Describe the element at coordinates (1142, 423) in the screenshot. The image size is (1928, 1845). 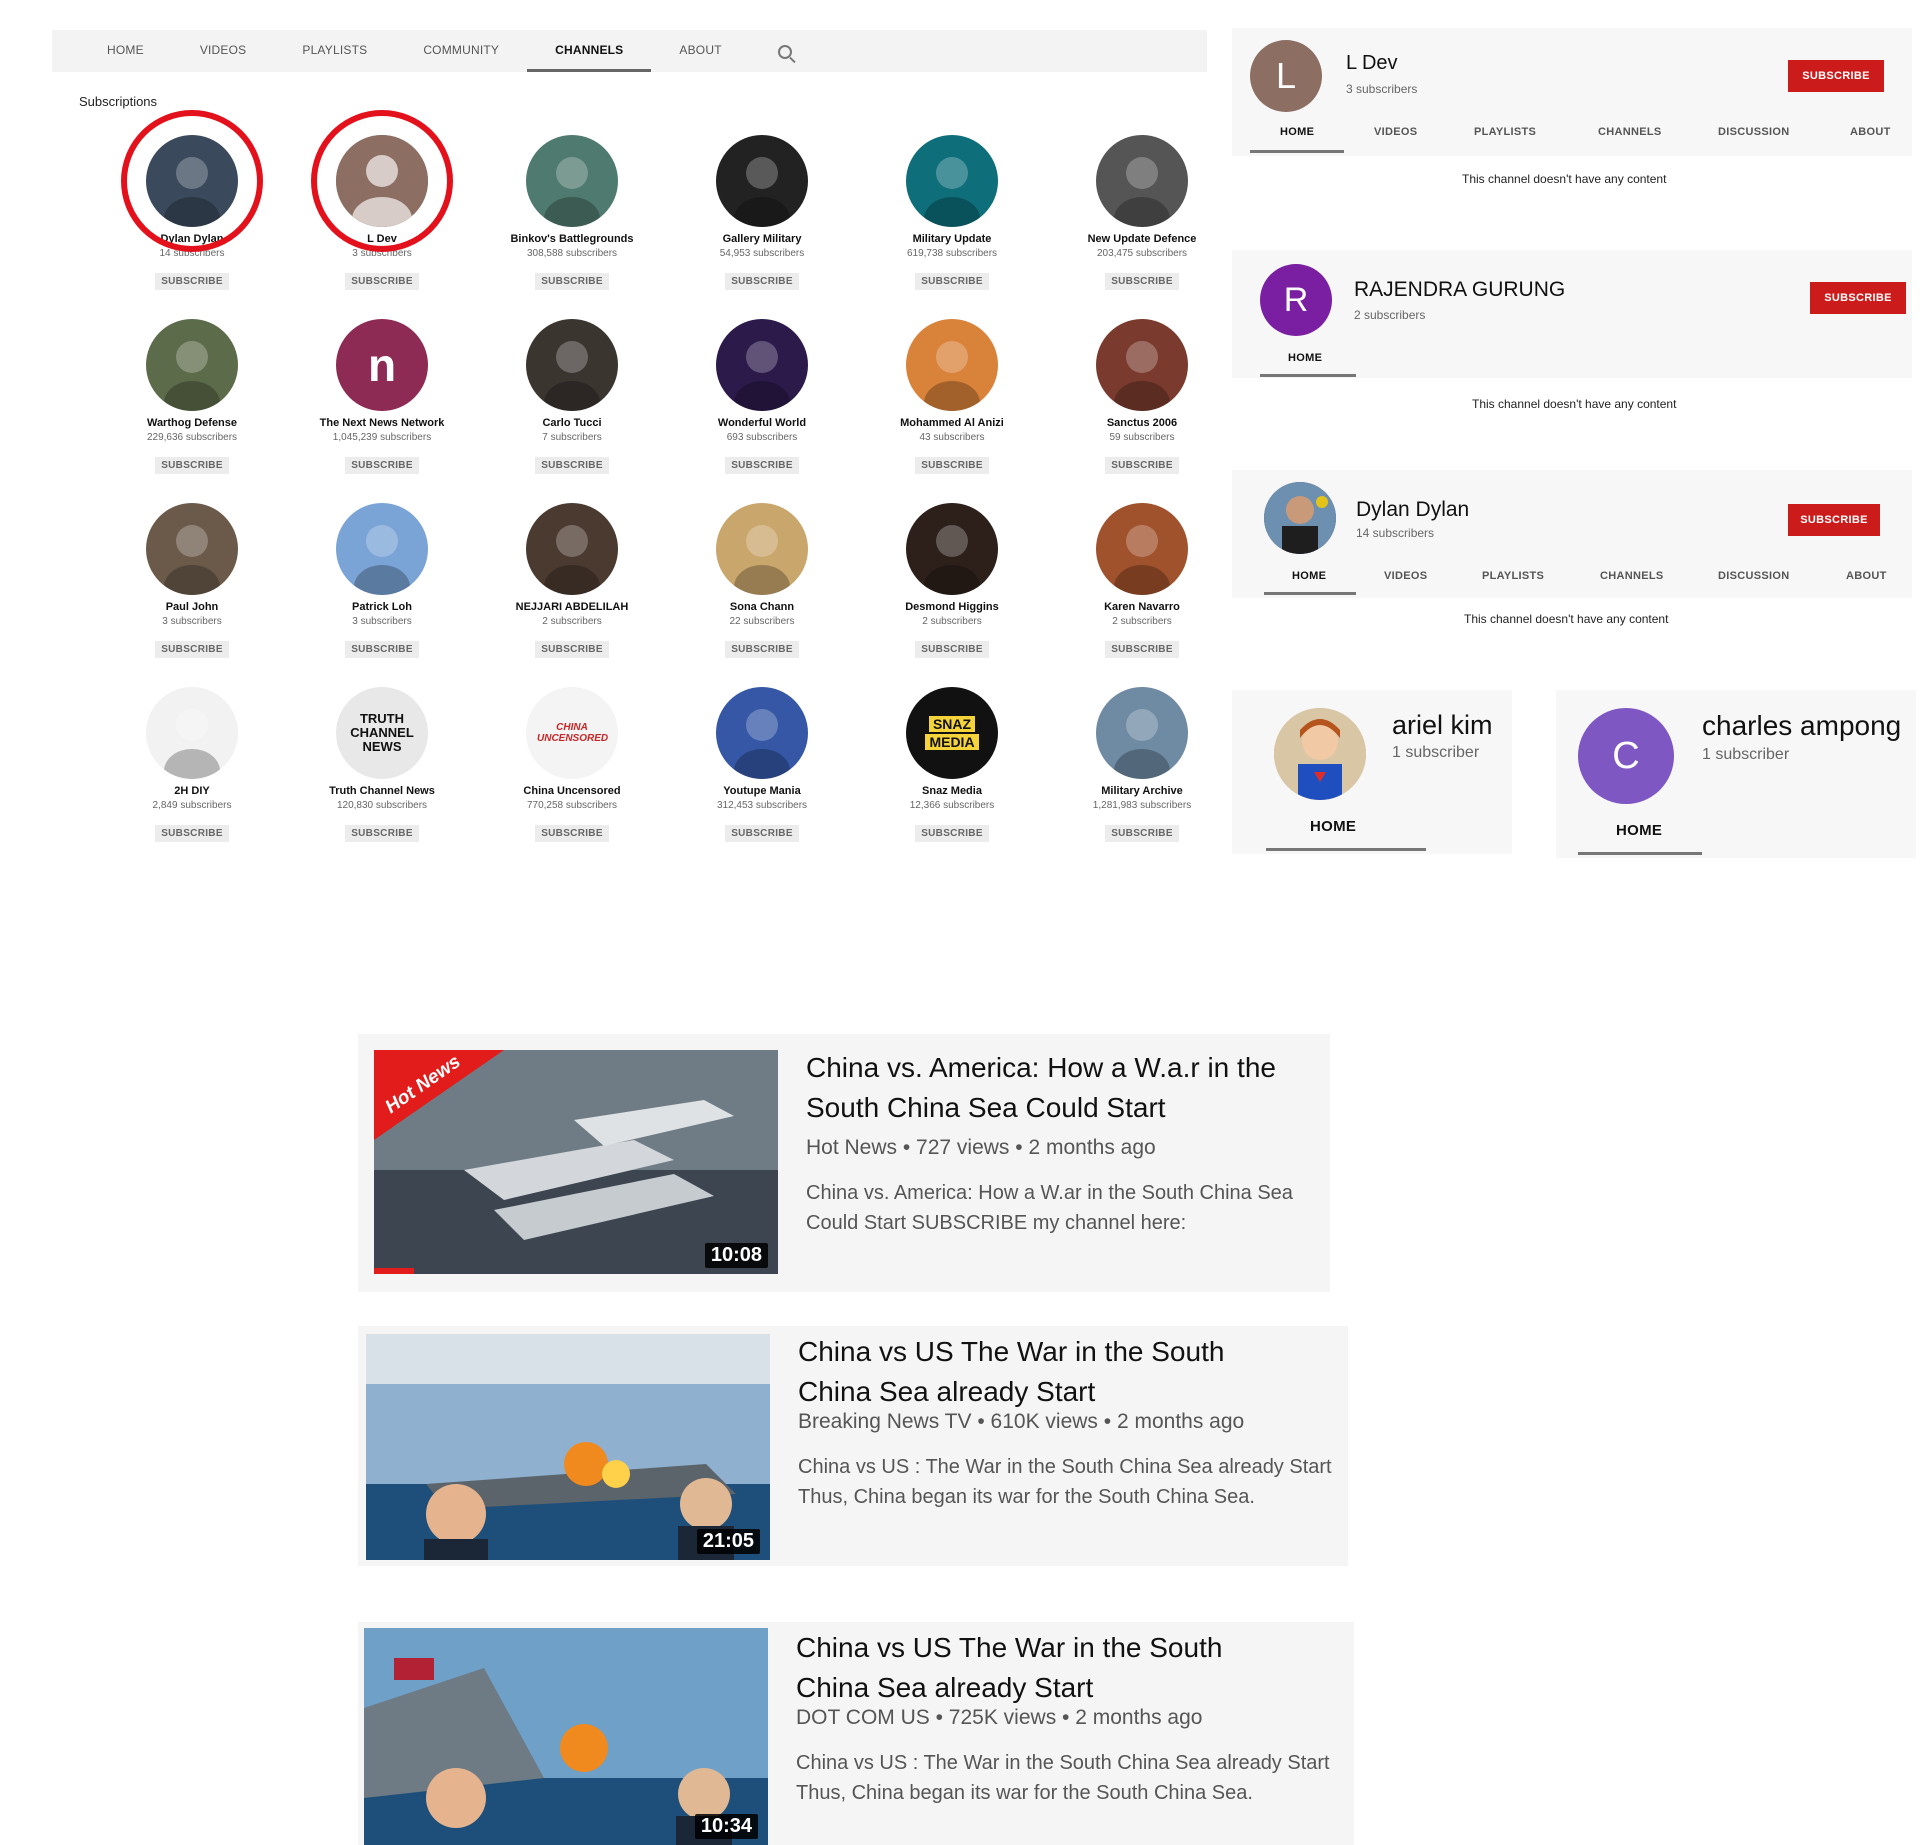
I see `channel-name: Sanctus 2006` at that location.